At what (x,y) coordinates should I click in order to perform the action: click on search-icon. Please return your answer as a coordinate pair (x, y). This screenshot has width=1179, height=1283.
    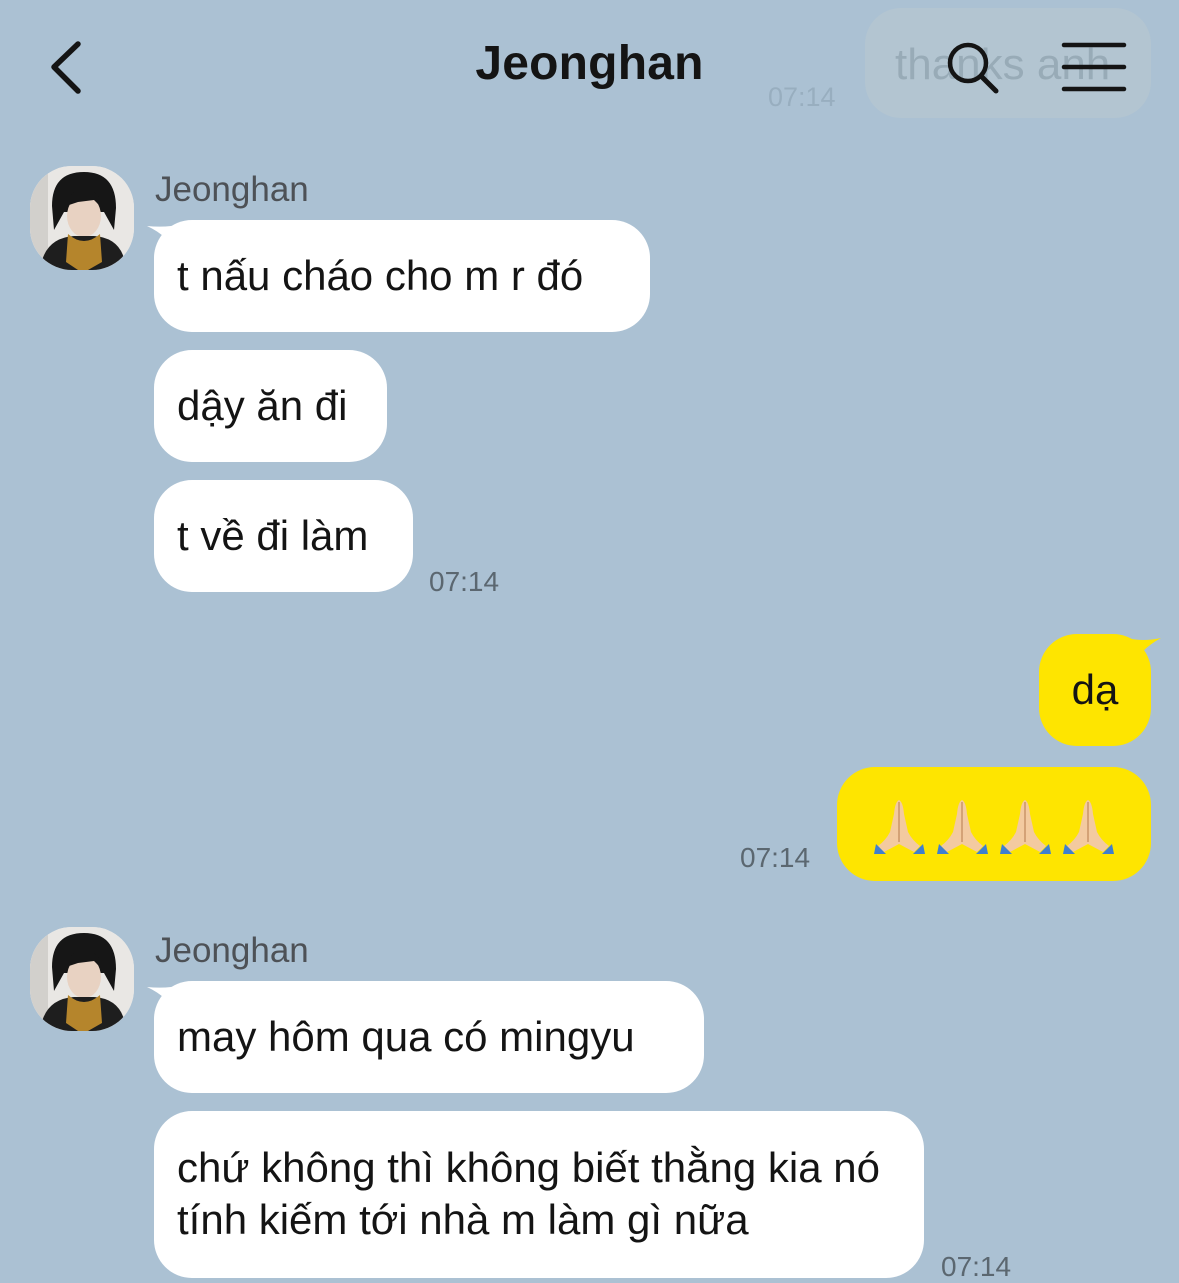
    Looking at the image, I should click on (973, 68).